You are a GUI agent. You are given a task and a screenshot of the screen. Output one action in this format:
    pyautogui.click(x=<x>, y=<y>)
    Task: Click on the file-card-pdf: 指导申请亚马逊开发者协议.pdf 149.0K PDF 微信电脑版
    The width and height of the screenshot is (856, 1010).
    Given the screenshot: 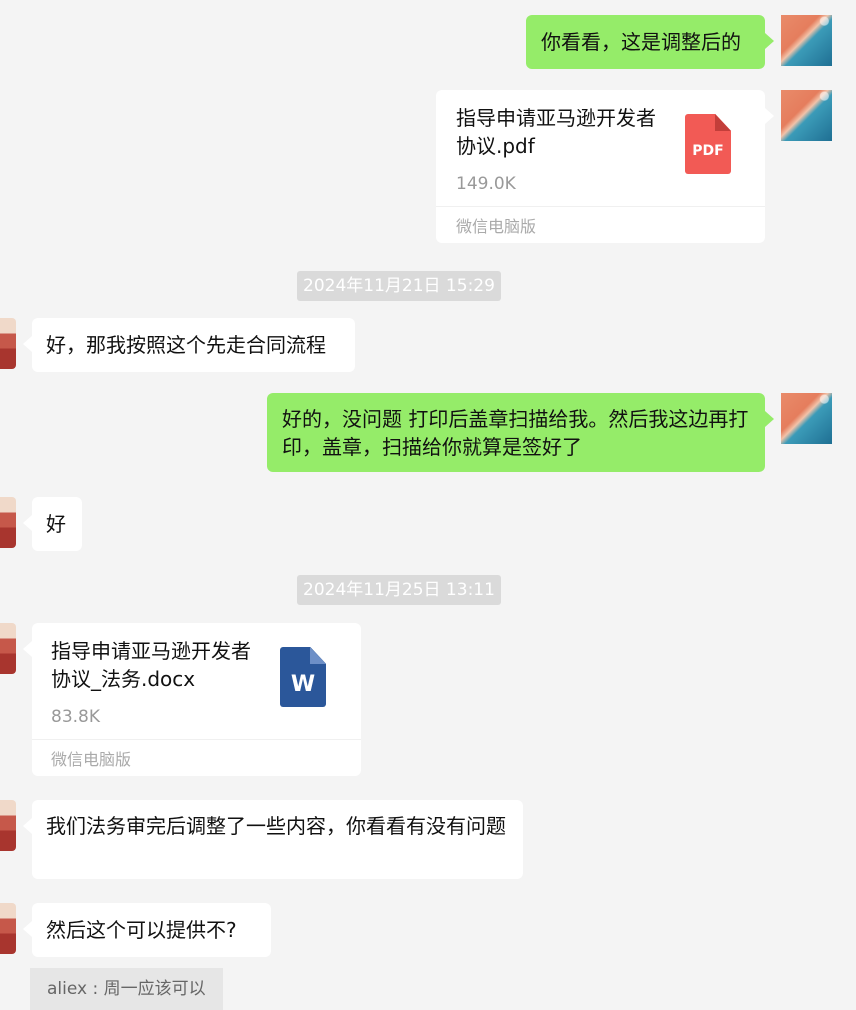 What is the action you would take?
    pyautogui.click(x=600, y=166)
    